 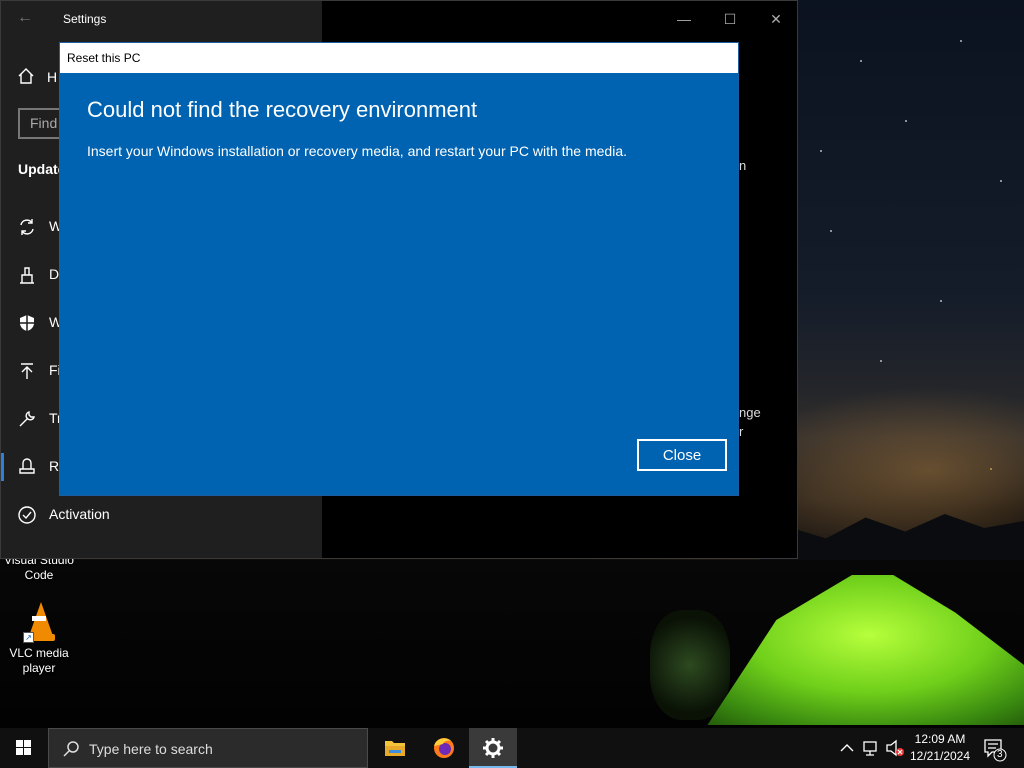 I want to click on network-icon, so click(x=871, y=748).